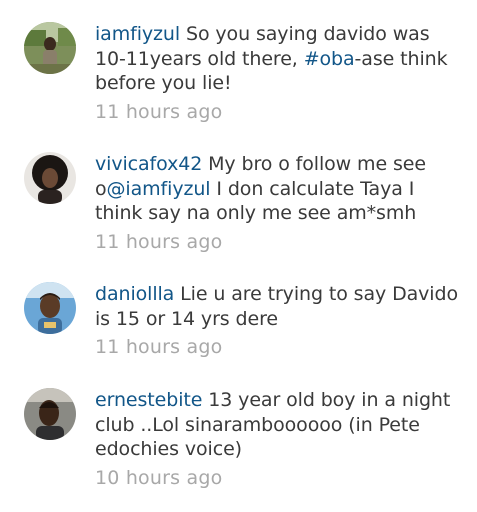 This screenshot has width=477, height=512. What do you see at coordinates (148, 400) in the screenshot?
I see `comment-username: ernestebite` at bounding box center [148, 400].